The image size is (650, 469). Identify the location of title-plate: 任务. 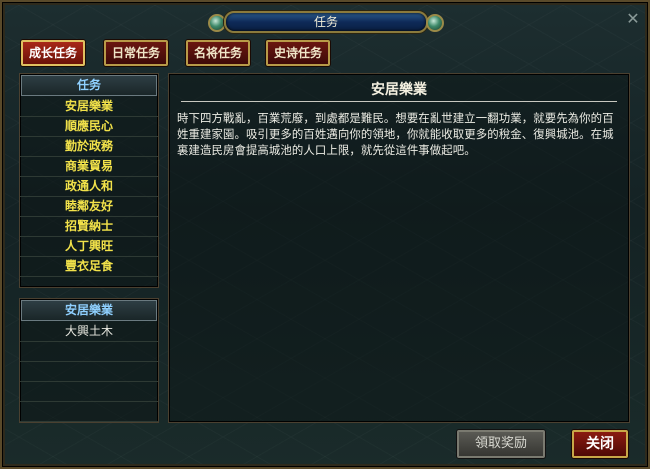
(326, 21).